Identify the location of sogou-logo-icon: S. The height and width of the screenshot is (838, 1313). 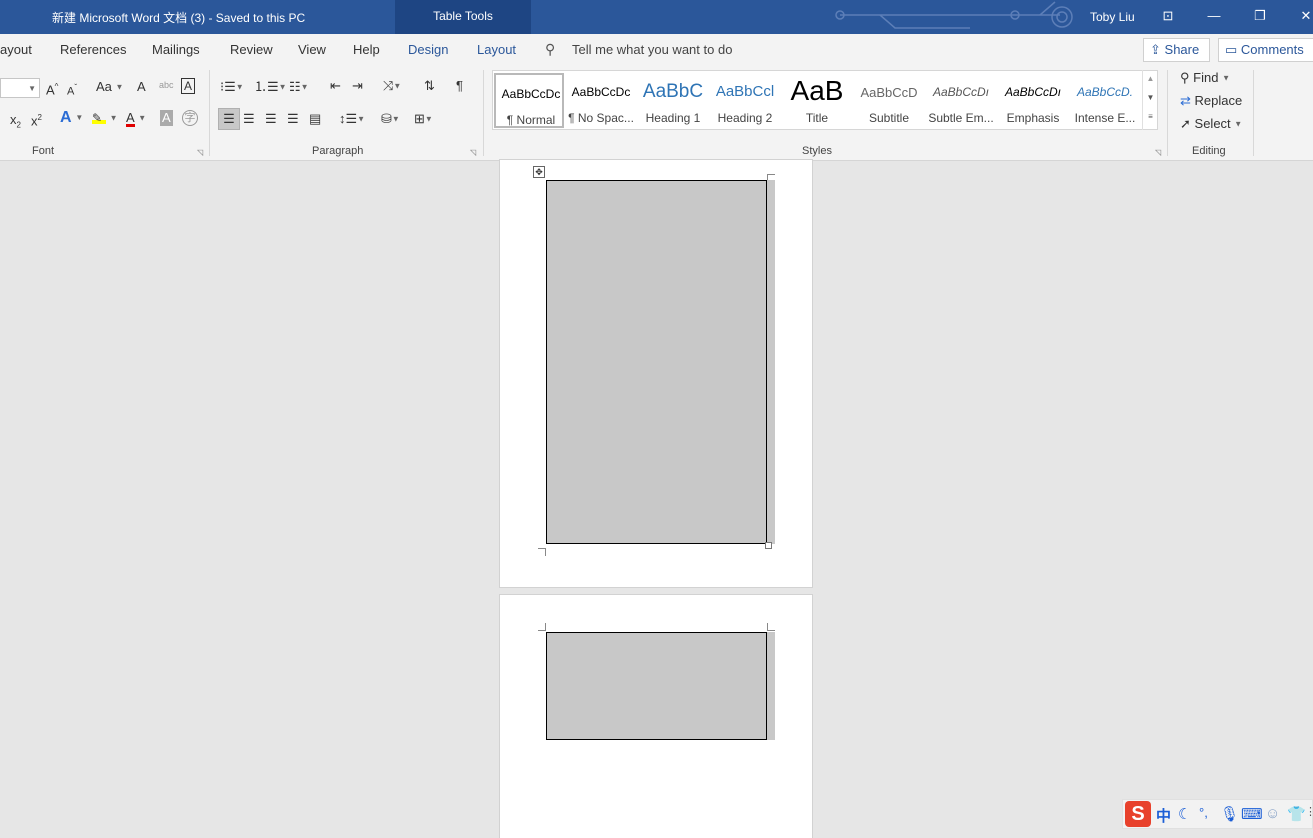
(1138, 814).